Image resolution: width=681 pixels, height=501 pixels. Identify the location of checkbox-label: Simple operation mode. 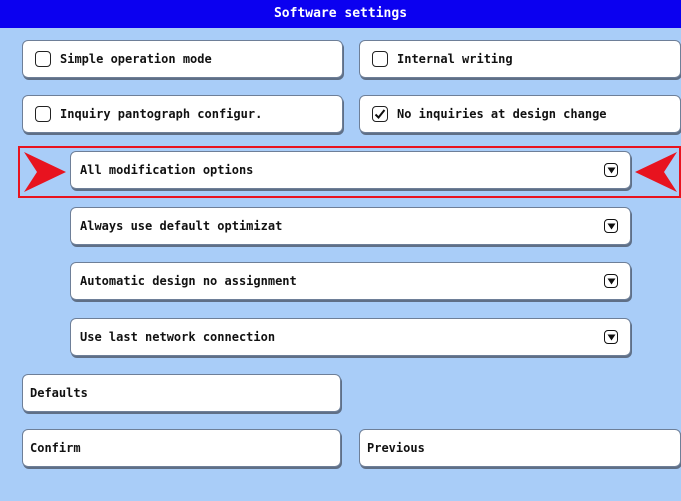
(136, 59).